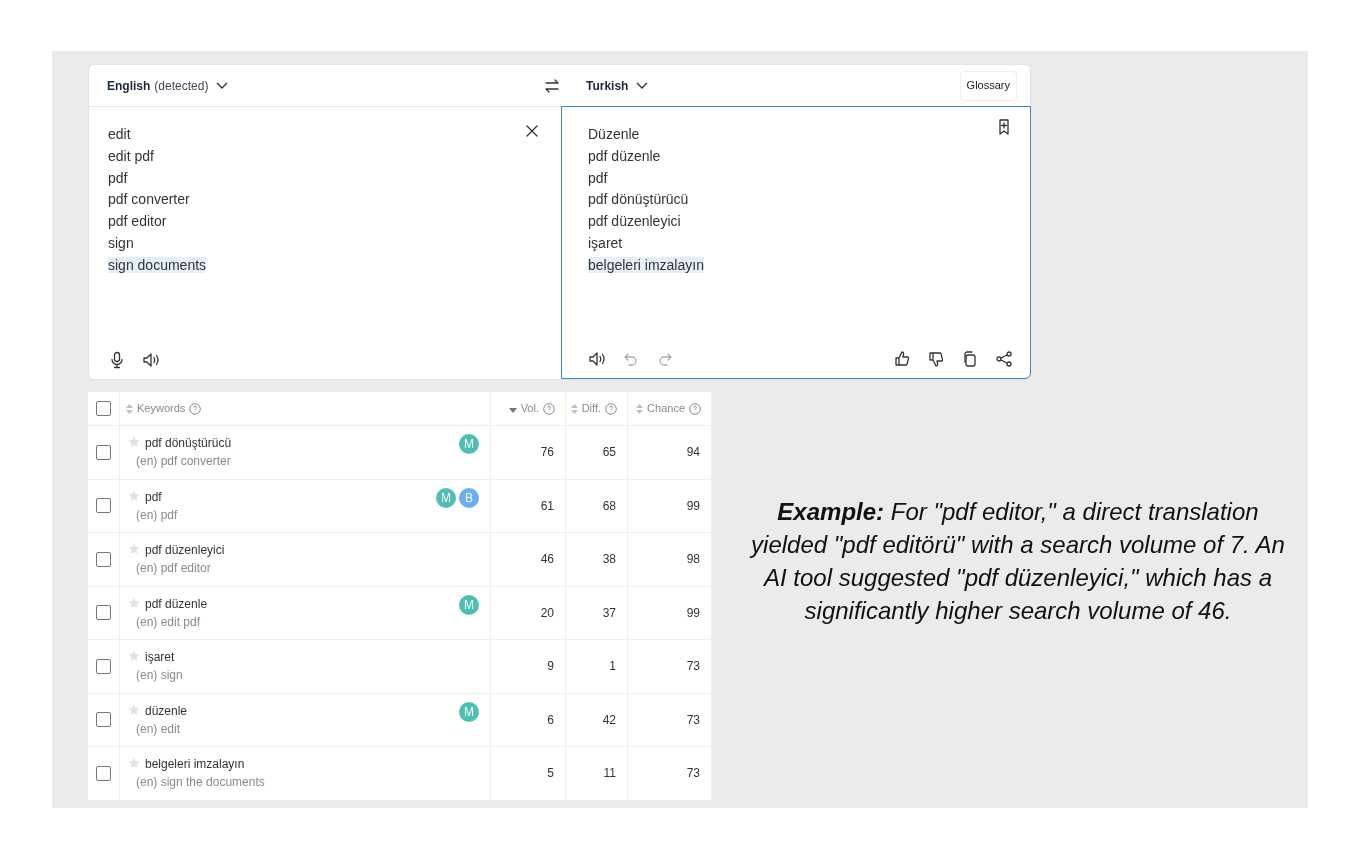 The image size is (1360, 860). I want to click on source-keyword-text: (en) pdf converter, so click(184, 461).